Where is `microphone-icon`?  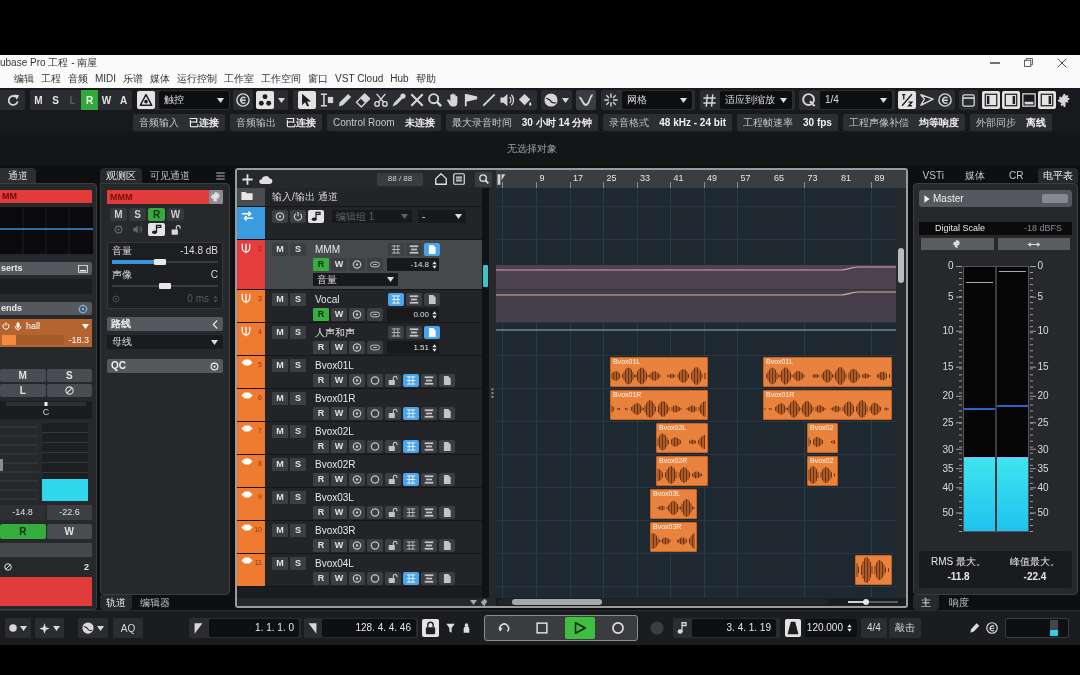
microphone-icon is located at coordinates (18, 326).